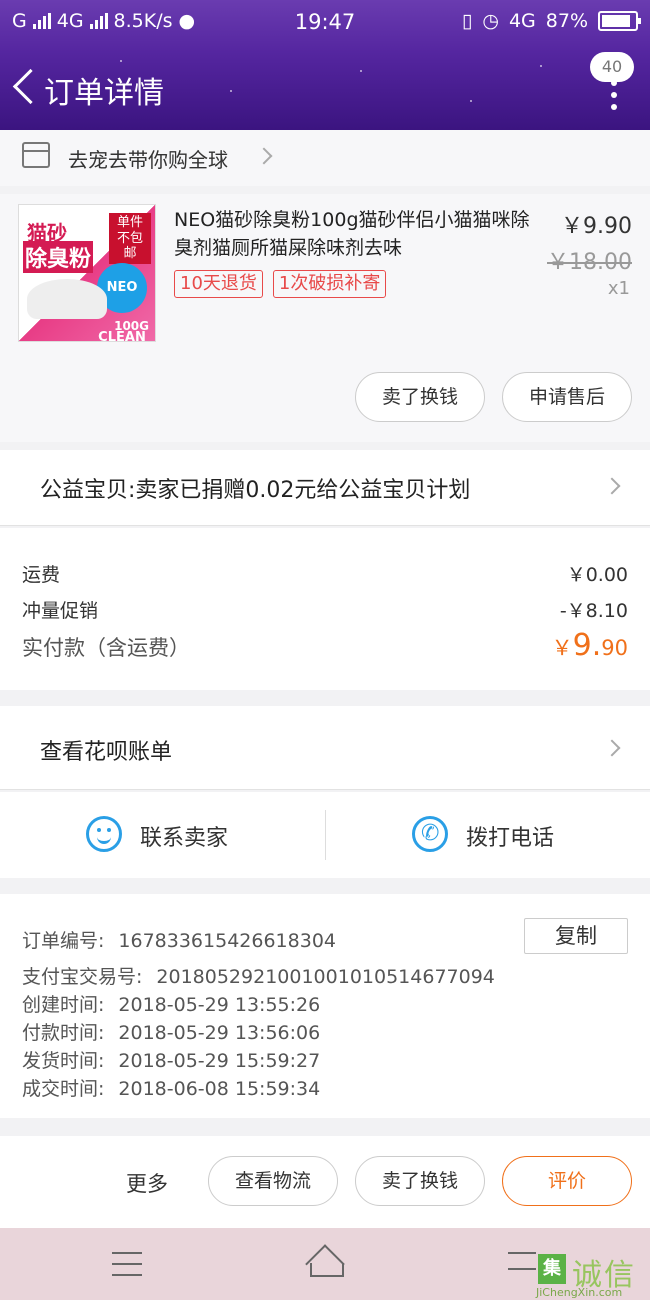 The image size is (650, 1300). Describe the element at coordinates (63, 1005) in the screenshot. I see `created-label: 创建时间:` at that location.